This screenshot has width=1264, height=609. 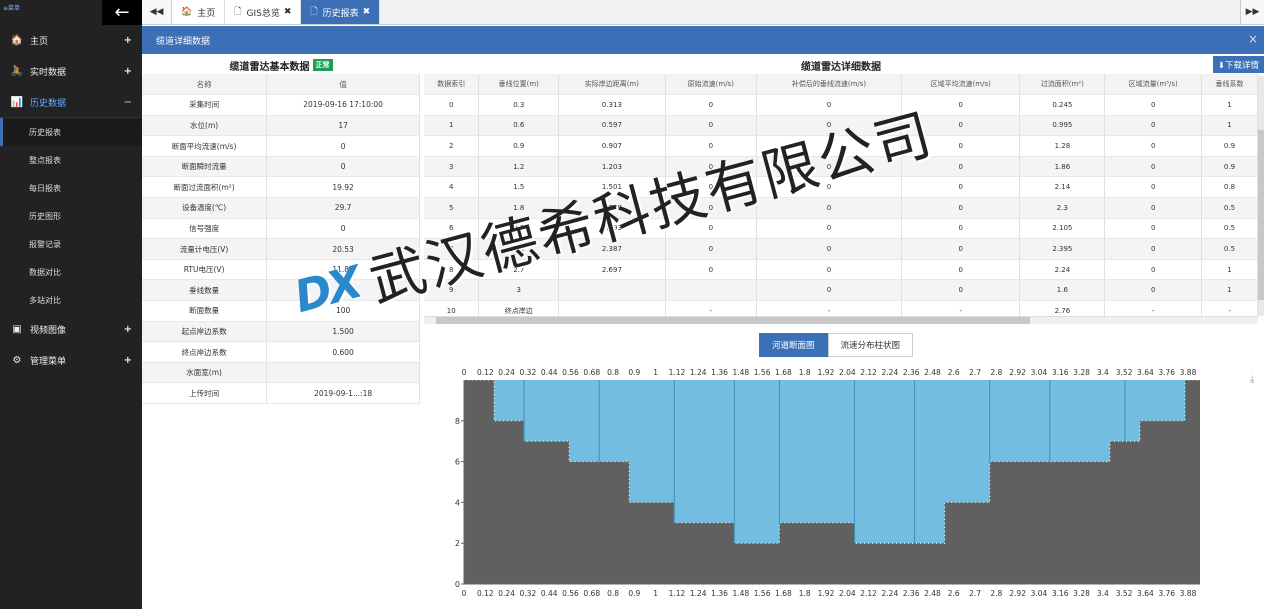 I want to click on x-tick-label: 0.56, so click(x=570, y=593).